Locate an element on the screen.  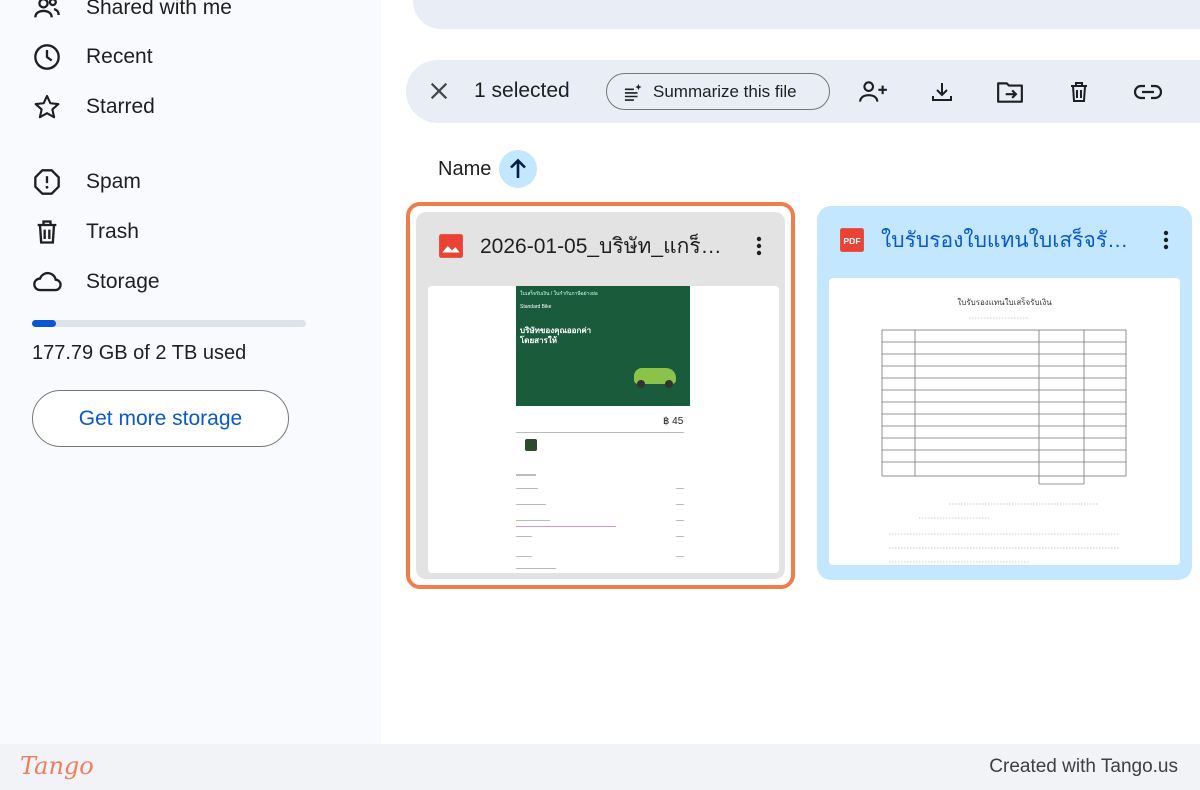
summarize-label: Summarize this file is located at coordinates (725, 91).